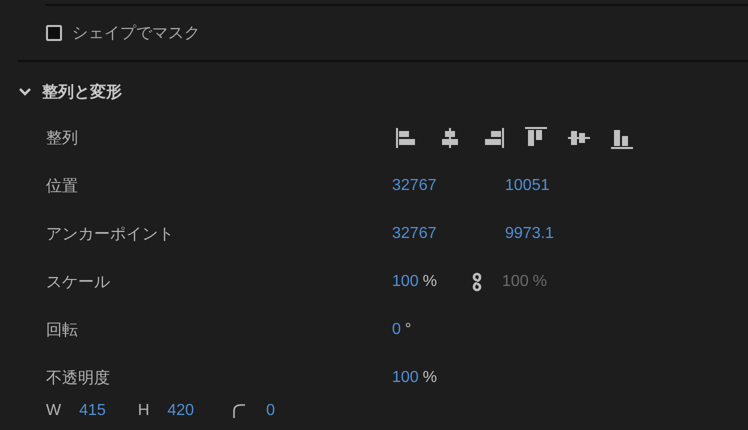  I want to click on value-field: 9973.1, so click(529, 234).